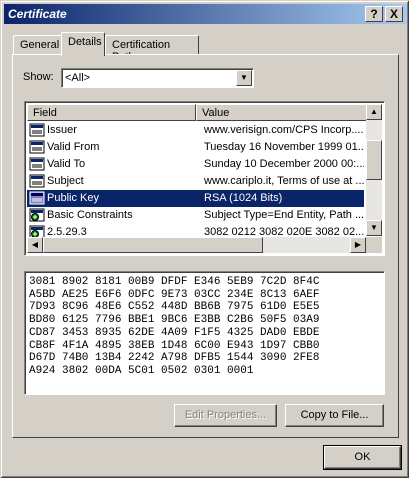 The image size is (409, 478). Describe the element at coordinates (243, 198) in the screenshot. I see `field-value: RSA (1024 Bits)` at that location.